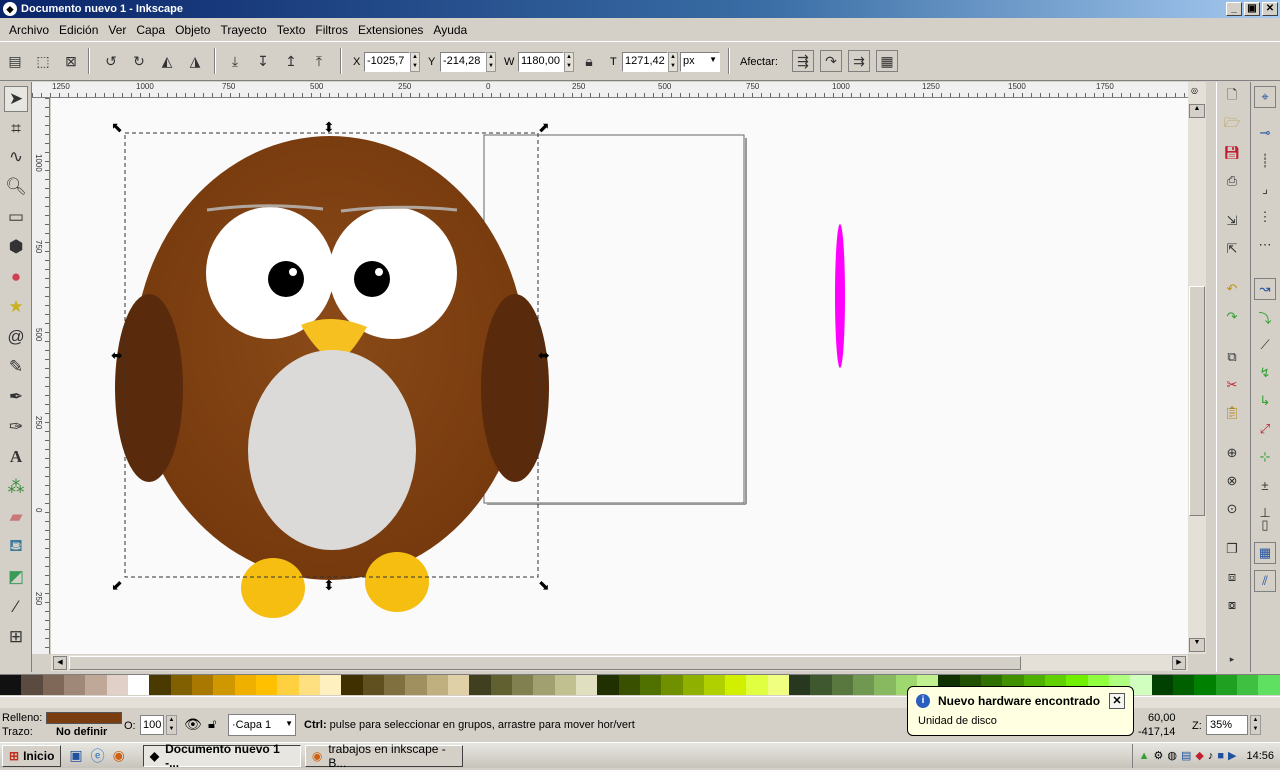  I want to click on menu-filtros: Filtros, so click(331, 30).